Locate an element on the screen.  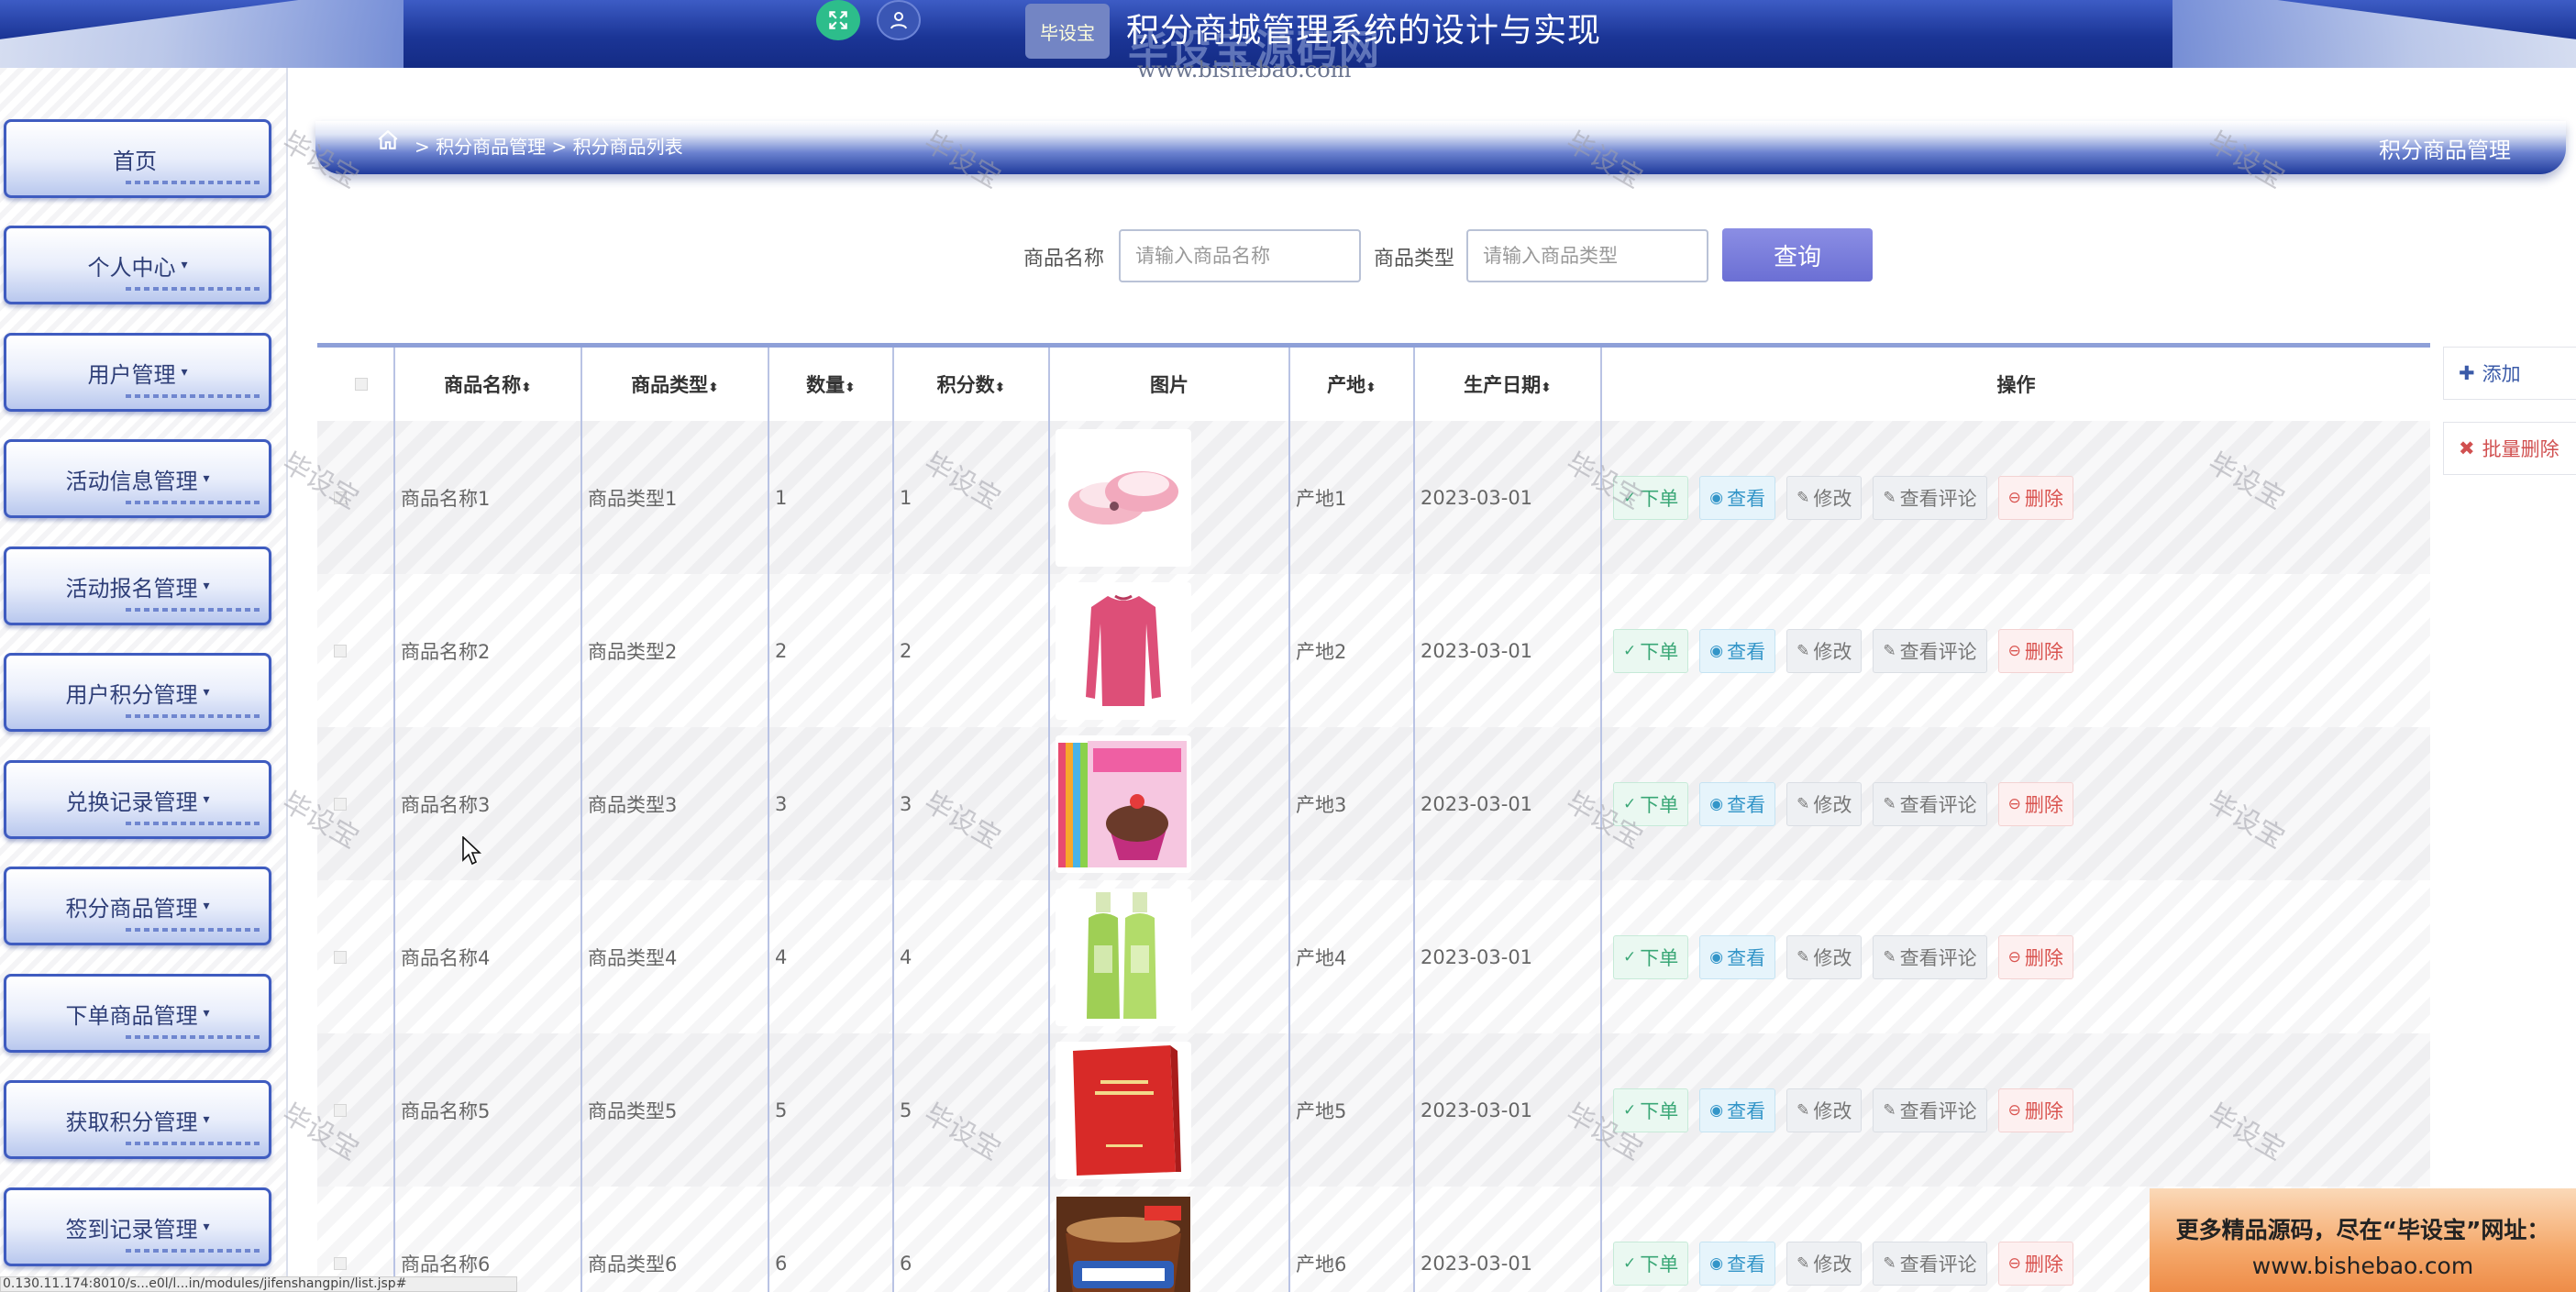
sidebar-item-4: 活动信息管理 ▾ is located at coordinates (137, 478).